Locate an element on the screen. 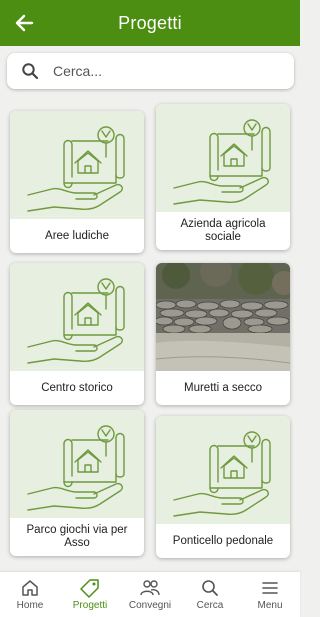 Image resolution: width=320 pixels, height=617 pixels. project-card-ponticello-pedonale: Ponticello pedonale is located at coordinates (223, 487).